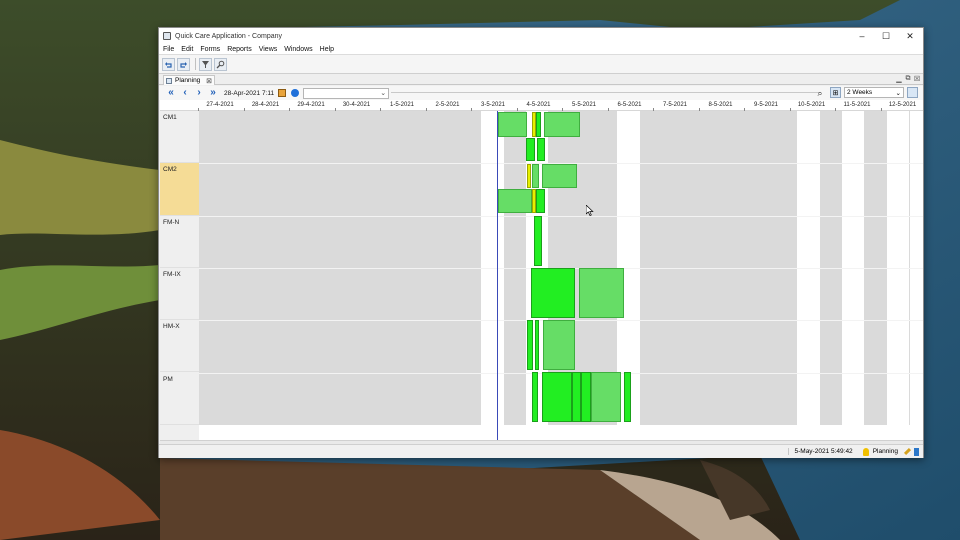  Describe the element at coordinates (169, 80) in the screenshot. I see `planning-icon` at that location.